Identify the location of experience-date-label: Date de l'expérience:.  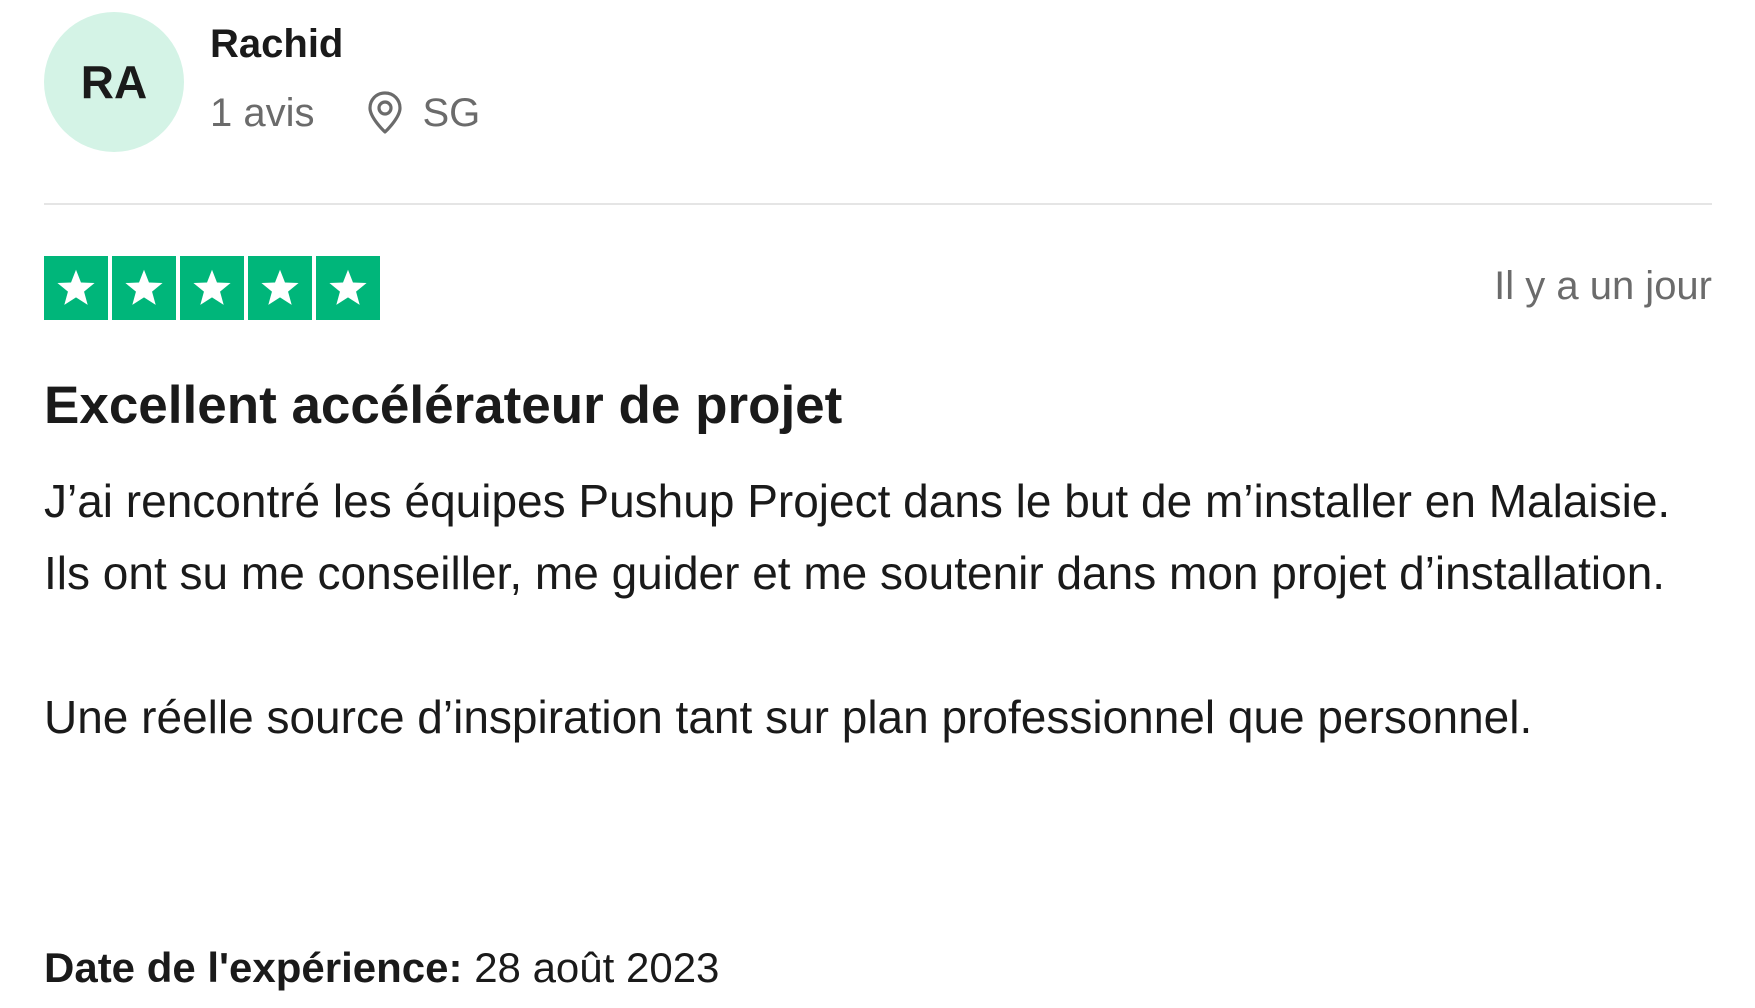
(253, 967).